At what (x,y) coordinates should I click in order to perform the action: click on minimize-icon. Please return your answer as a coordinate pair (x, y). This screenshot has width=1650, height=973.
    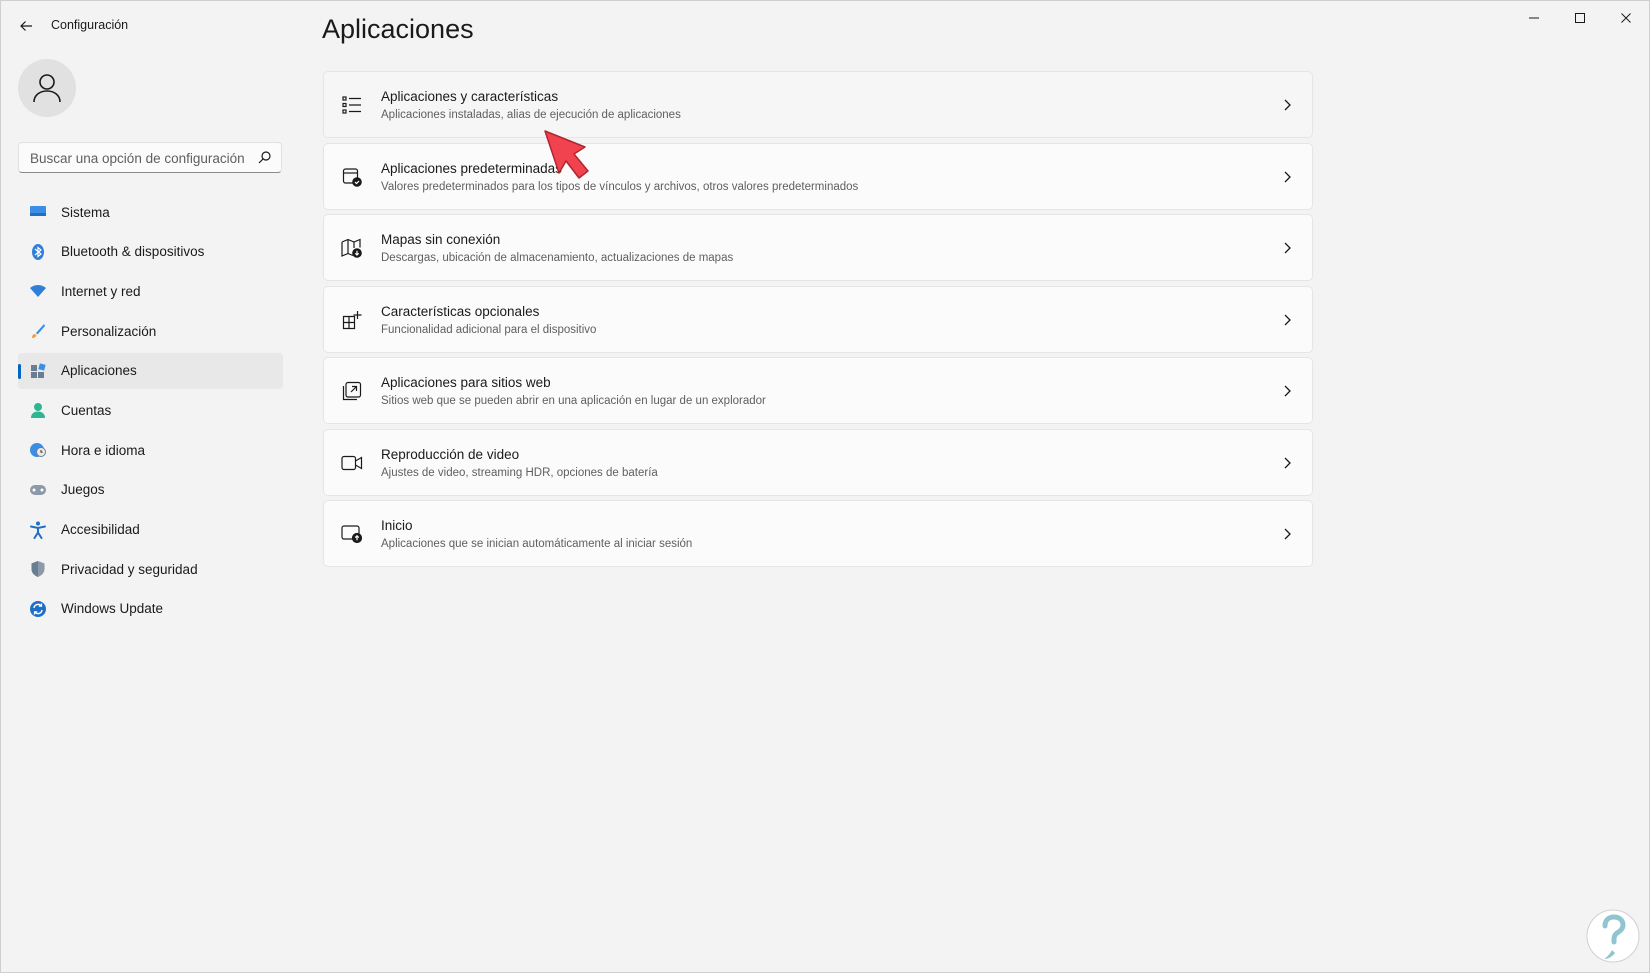
    Looking at the image, I should click on (1534, 18).